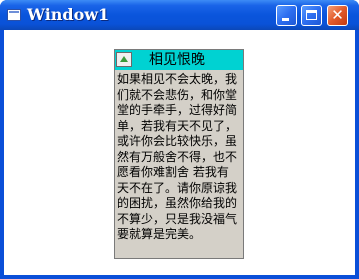  I want to click on window-app-icon, so click(14, 15).